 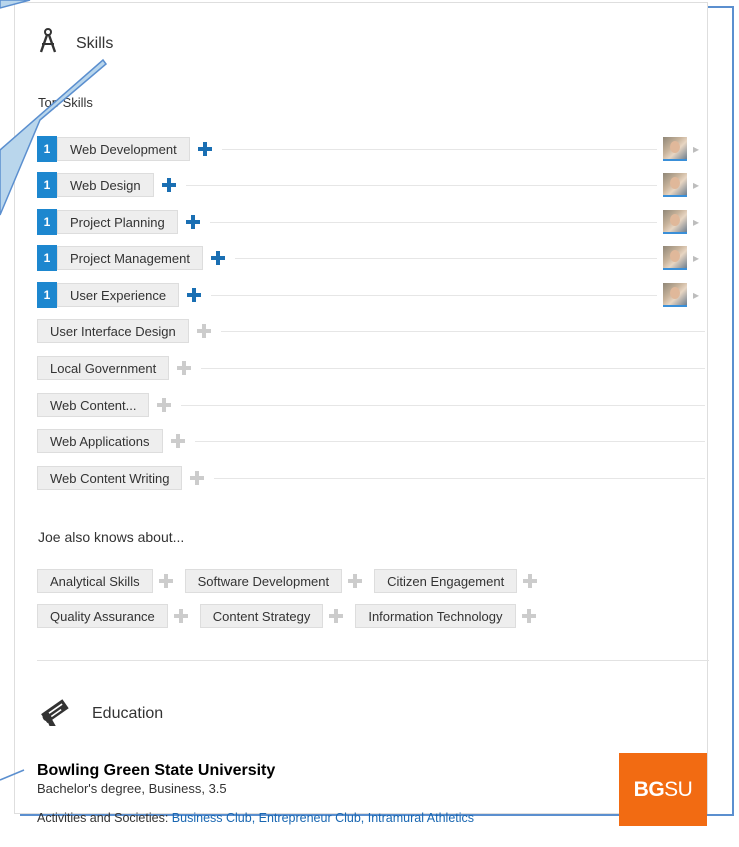 I want to click on compass-icon, so click(x=48, y=43).